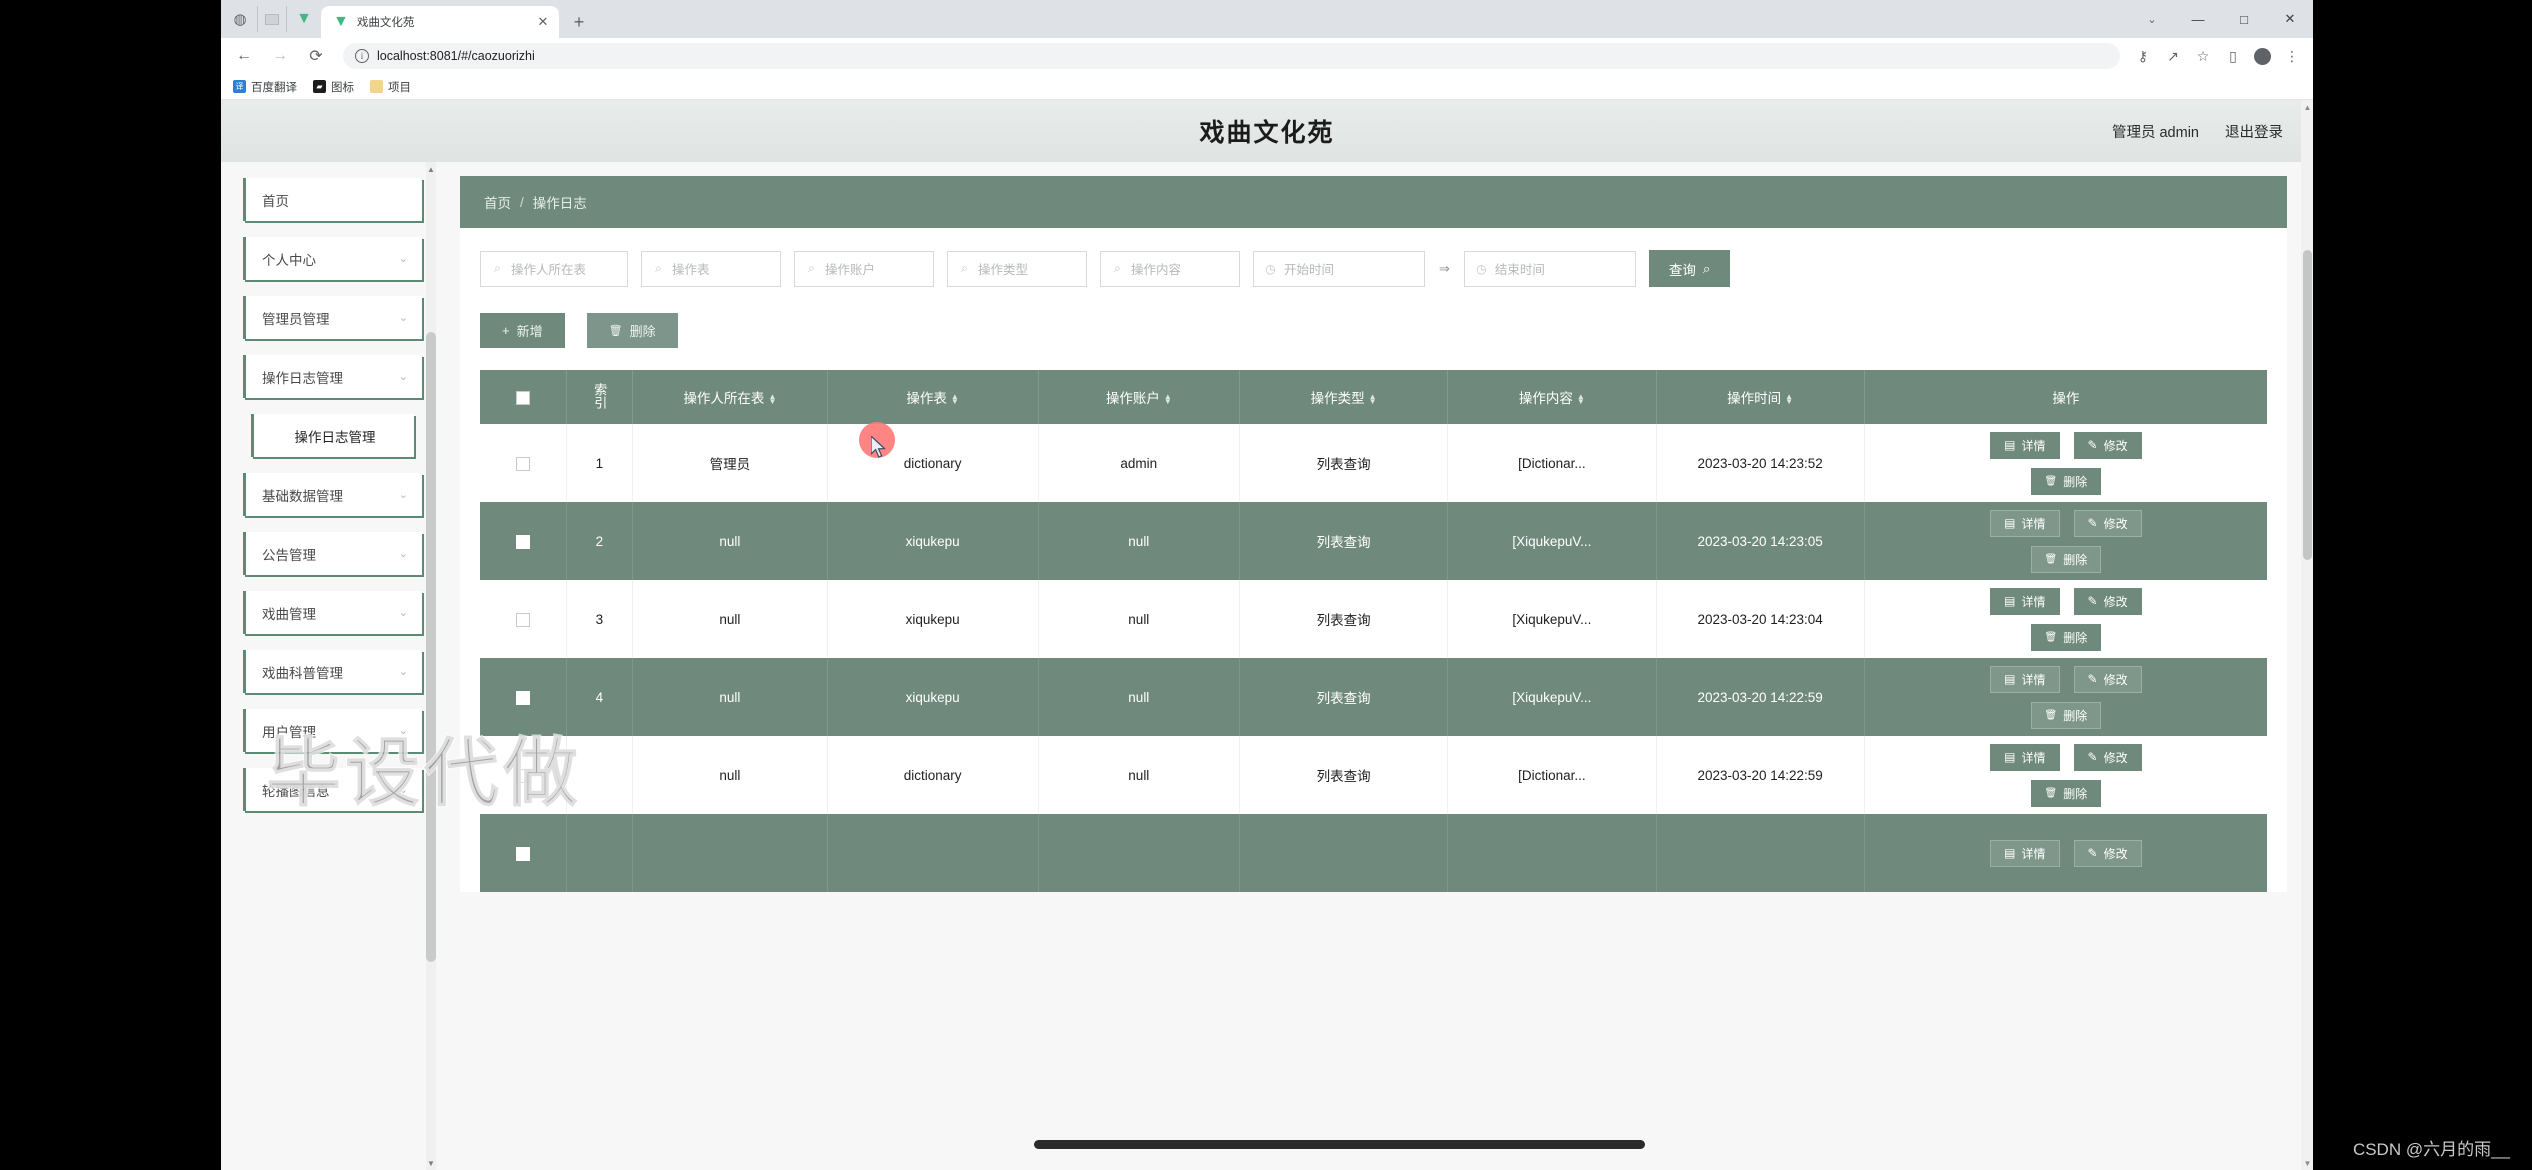  I want to click on password-key-icon: ⚷, so click(2143, 56).